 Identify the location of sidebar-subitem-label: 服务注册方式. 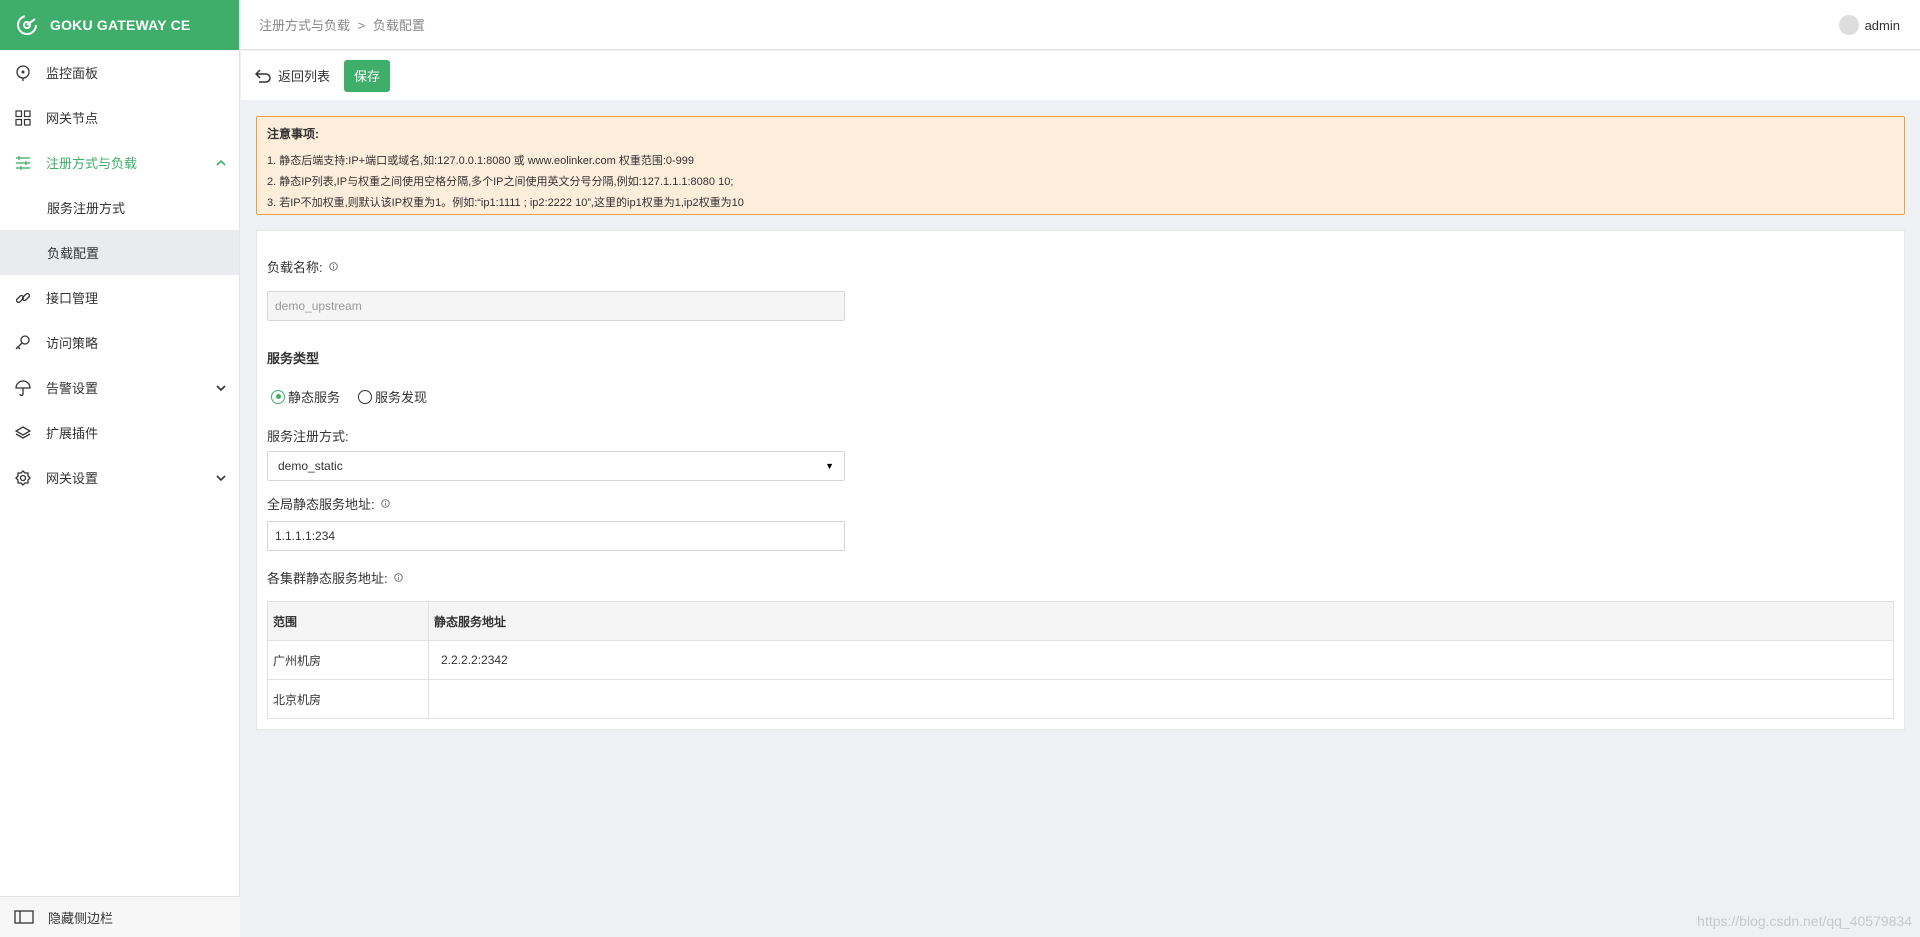
(86, 208).